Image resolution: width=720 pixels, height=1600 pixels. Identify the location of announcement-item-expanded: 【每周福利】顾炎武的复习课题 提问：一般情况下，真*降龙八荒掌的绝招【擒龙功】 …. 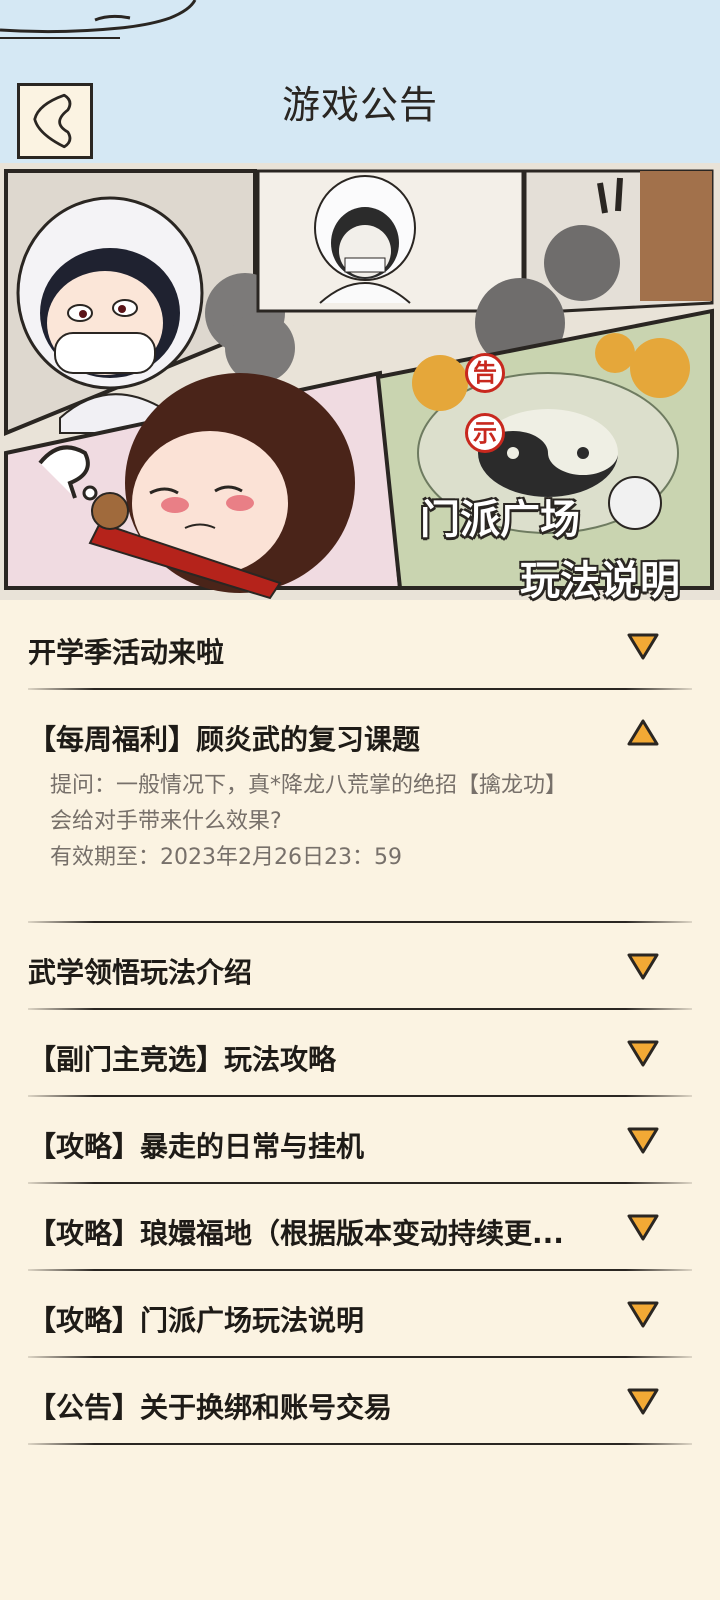
(360, 806).